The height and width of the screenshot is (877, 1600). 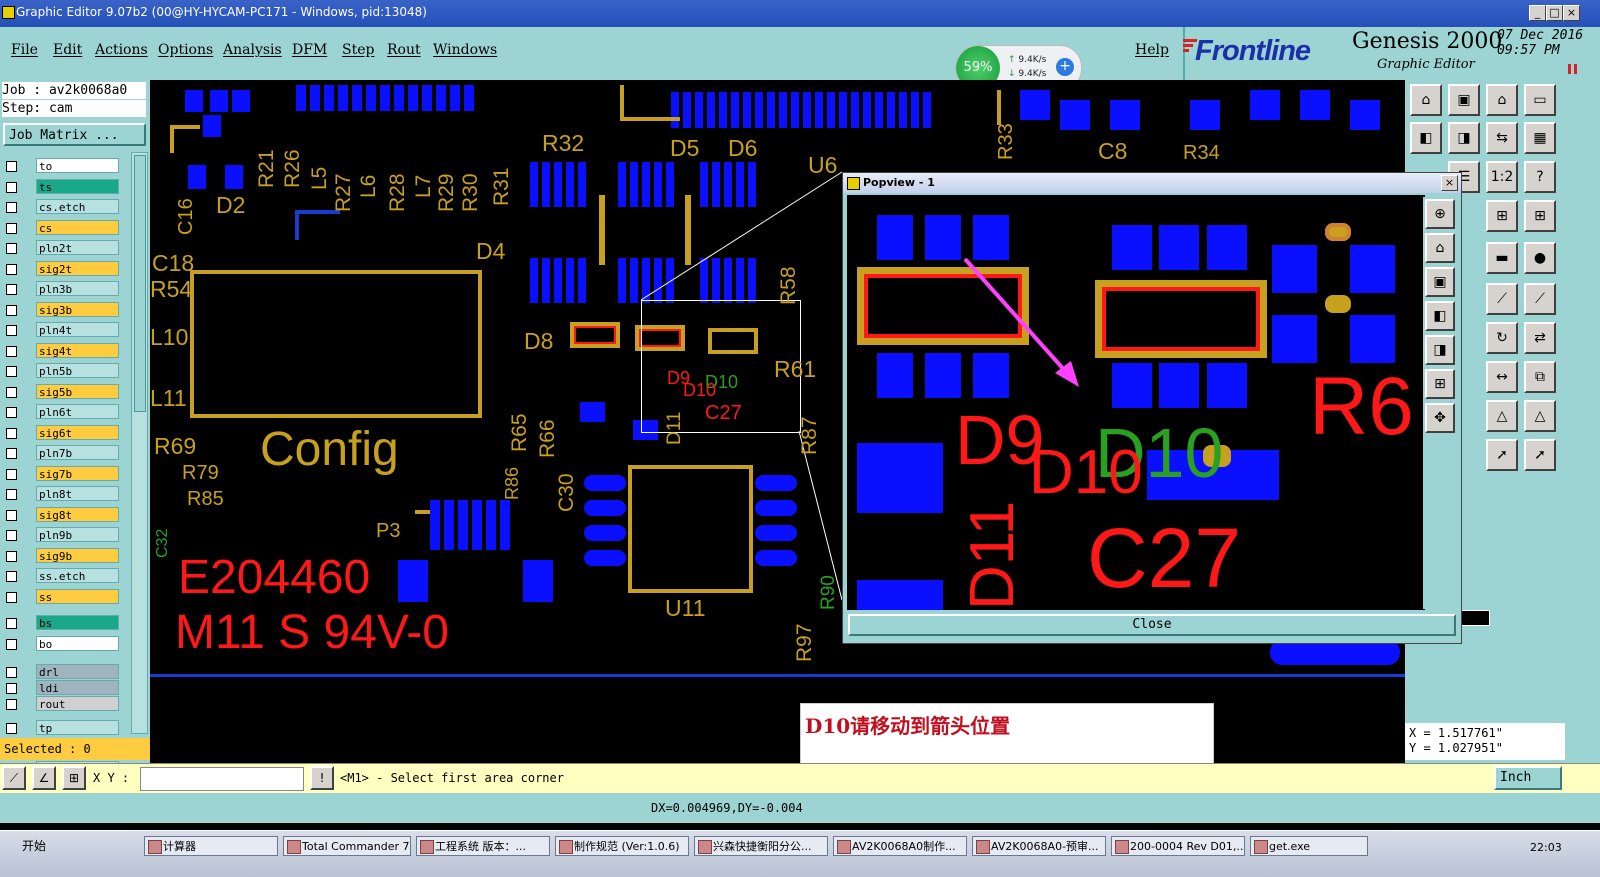 What do you see at coordinates (62, 494) in the screenshot?
I see `layer-row: pln8t` at bounding box center [62, 494].